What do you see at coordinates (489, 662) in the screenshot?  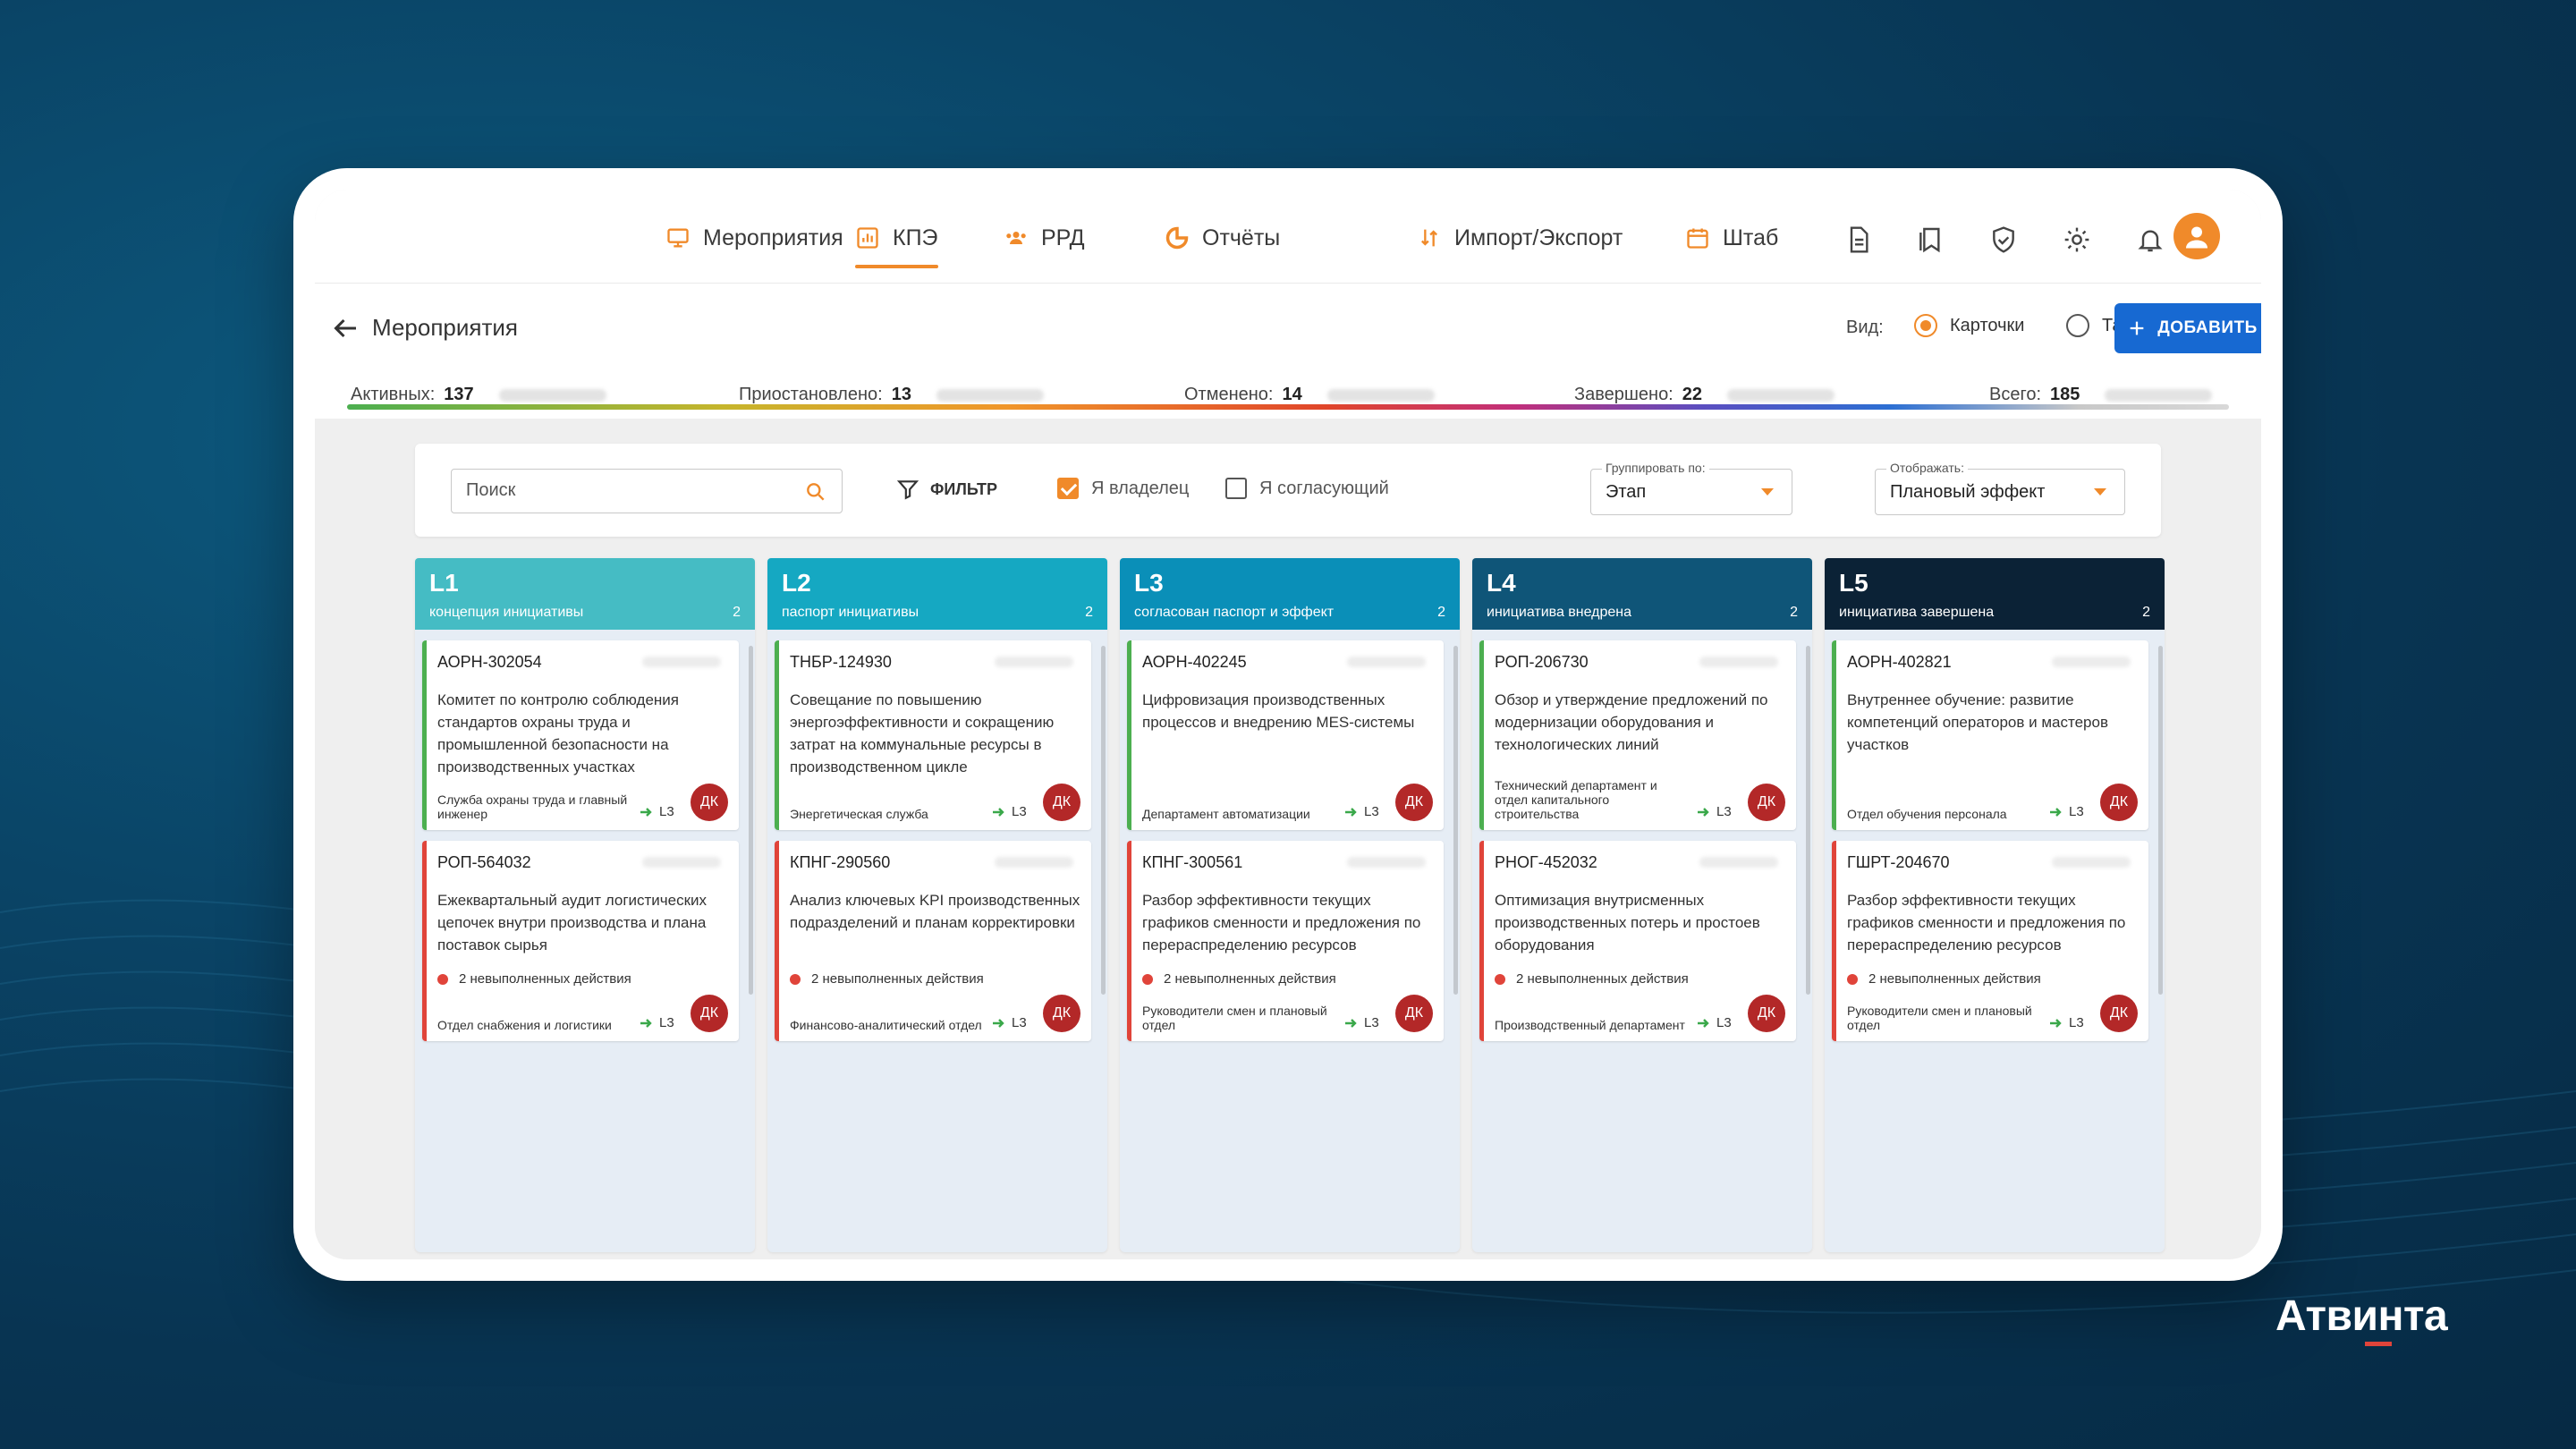 I see `card-id: АОРН-302054` at bounding box center [489, 662].